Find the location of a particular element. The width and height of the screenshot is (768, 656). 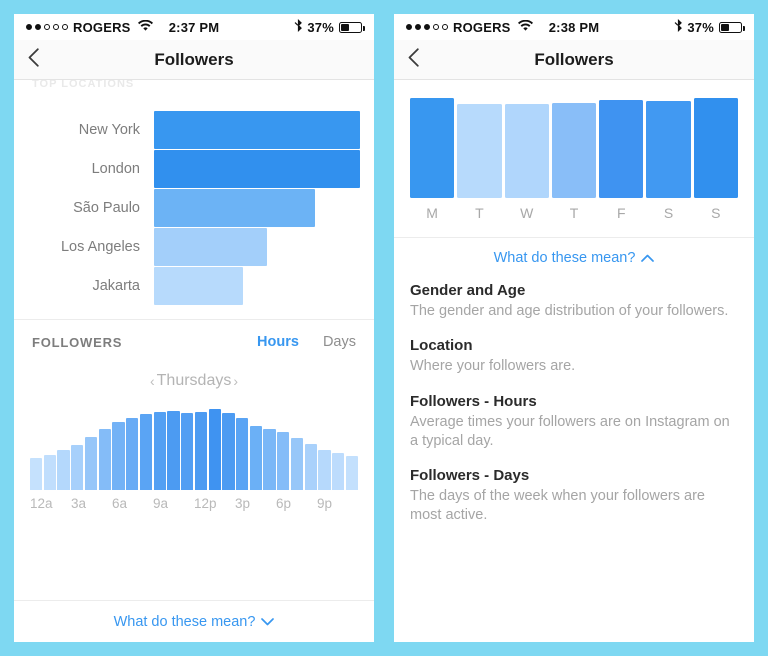

location-row: New York is located at coordinates (194, 129).